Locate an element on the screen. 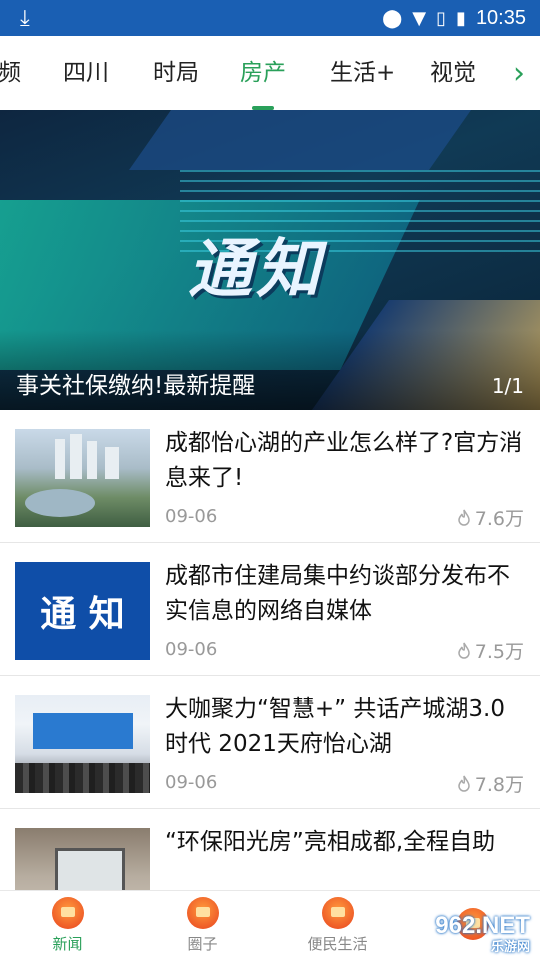 Image resolution: width=540 pixels, height=960 pixels. news-item: 通 知 成都市住建局集中约谈部分发布不实信息的网络自媒体 09-06 7.5万 is located at coordinates (270, 609).